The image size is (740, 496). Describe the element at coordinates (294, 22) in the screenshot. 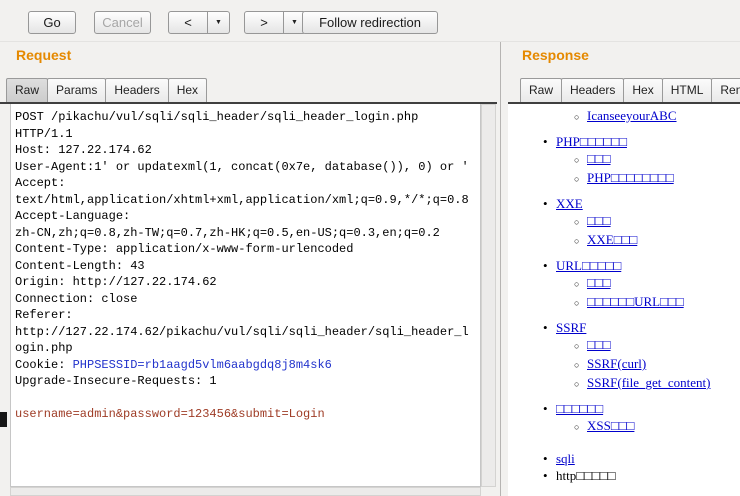

I see `chevron-down-icon: ▼` at that location.